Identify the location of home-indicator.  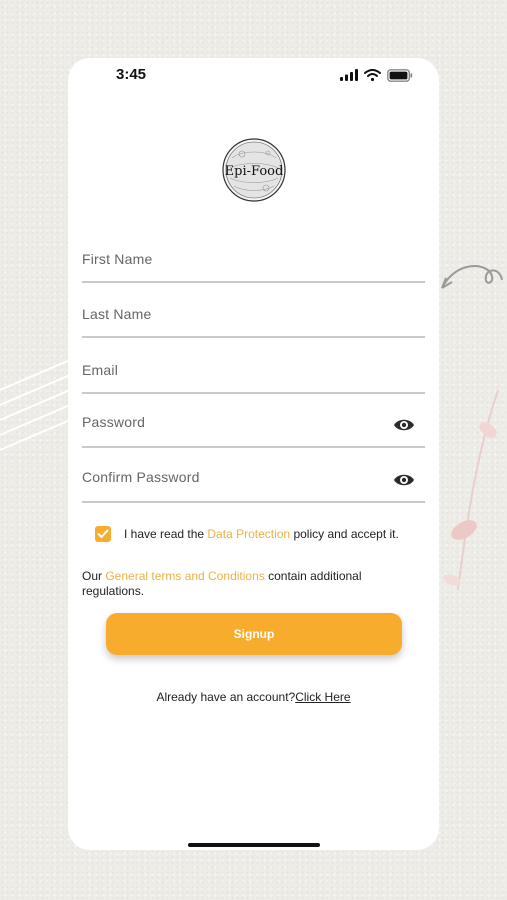
(254, 845).